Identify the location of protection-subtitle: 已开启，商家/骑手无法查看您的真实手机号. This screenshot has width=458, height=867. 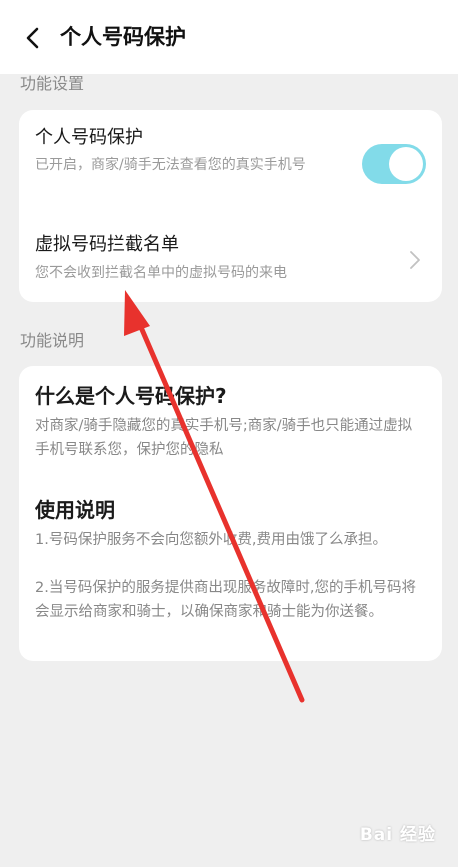
(170, 165).